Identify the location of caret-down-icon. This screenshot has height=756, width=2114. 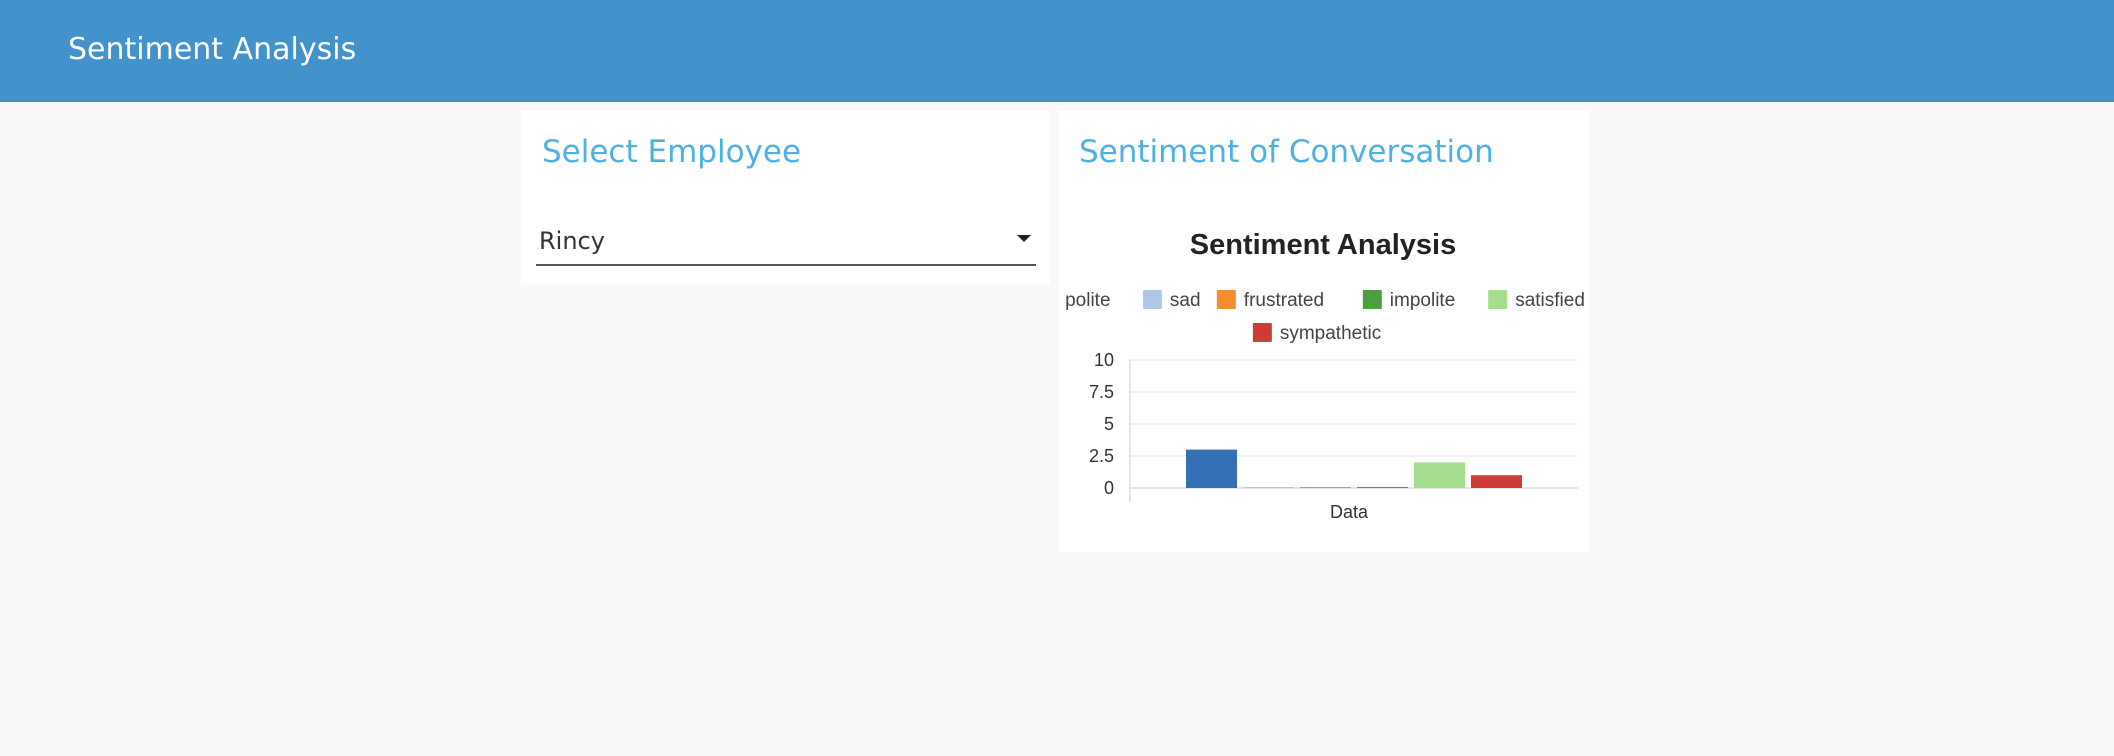
(1024, 238).